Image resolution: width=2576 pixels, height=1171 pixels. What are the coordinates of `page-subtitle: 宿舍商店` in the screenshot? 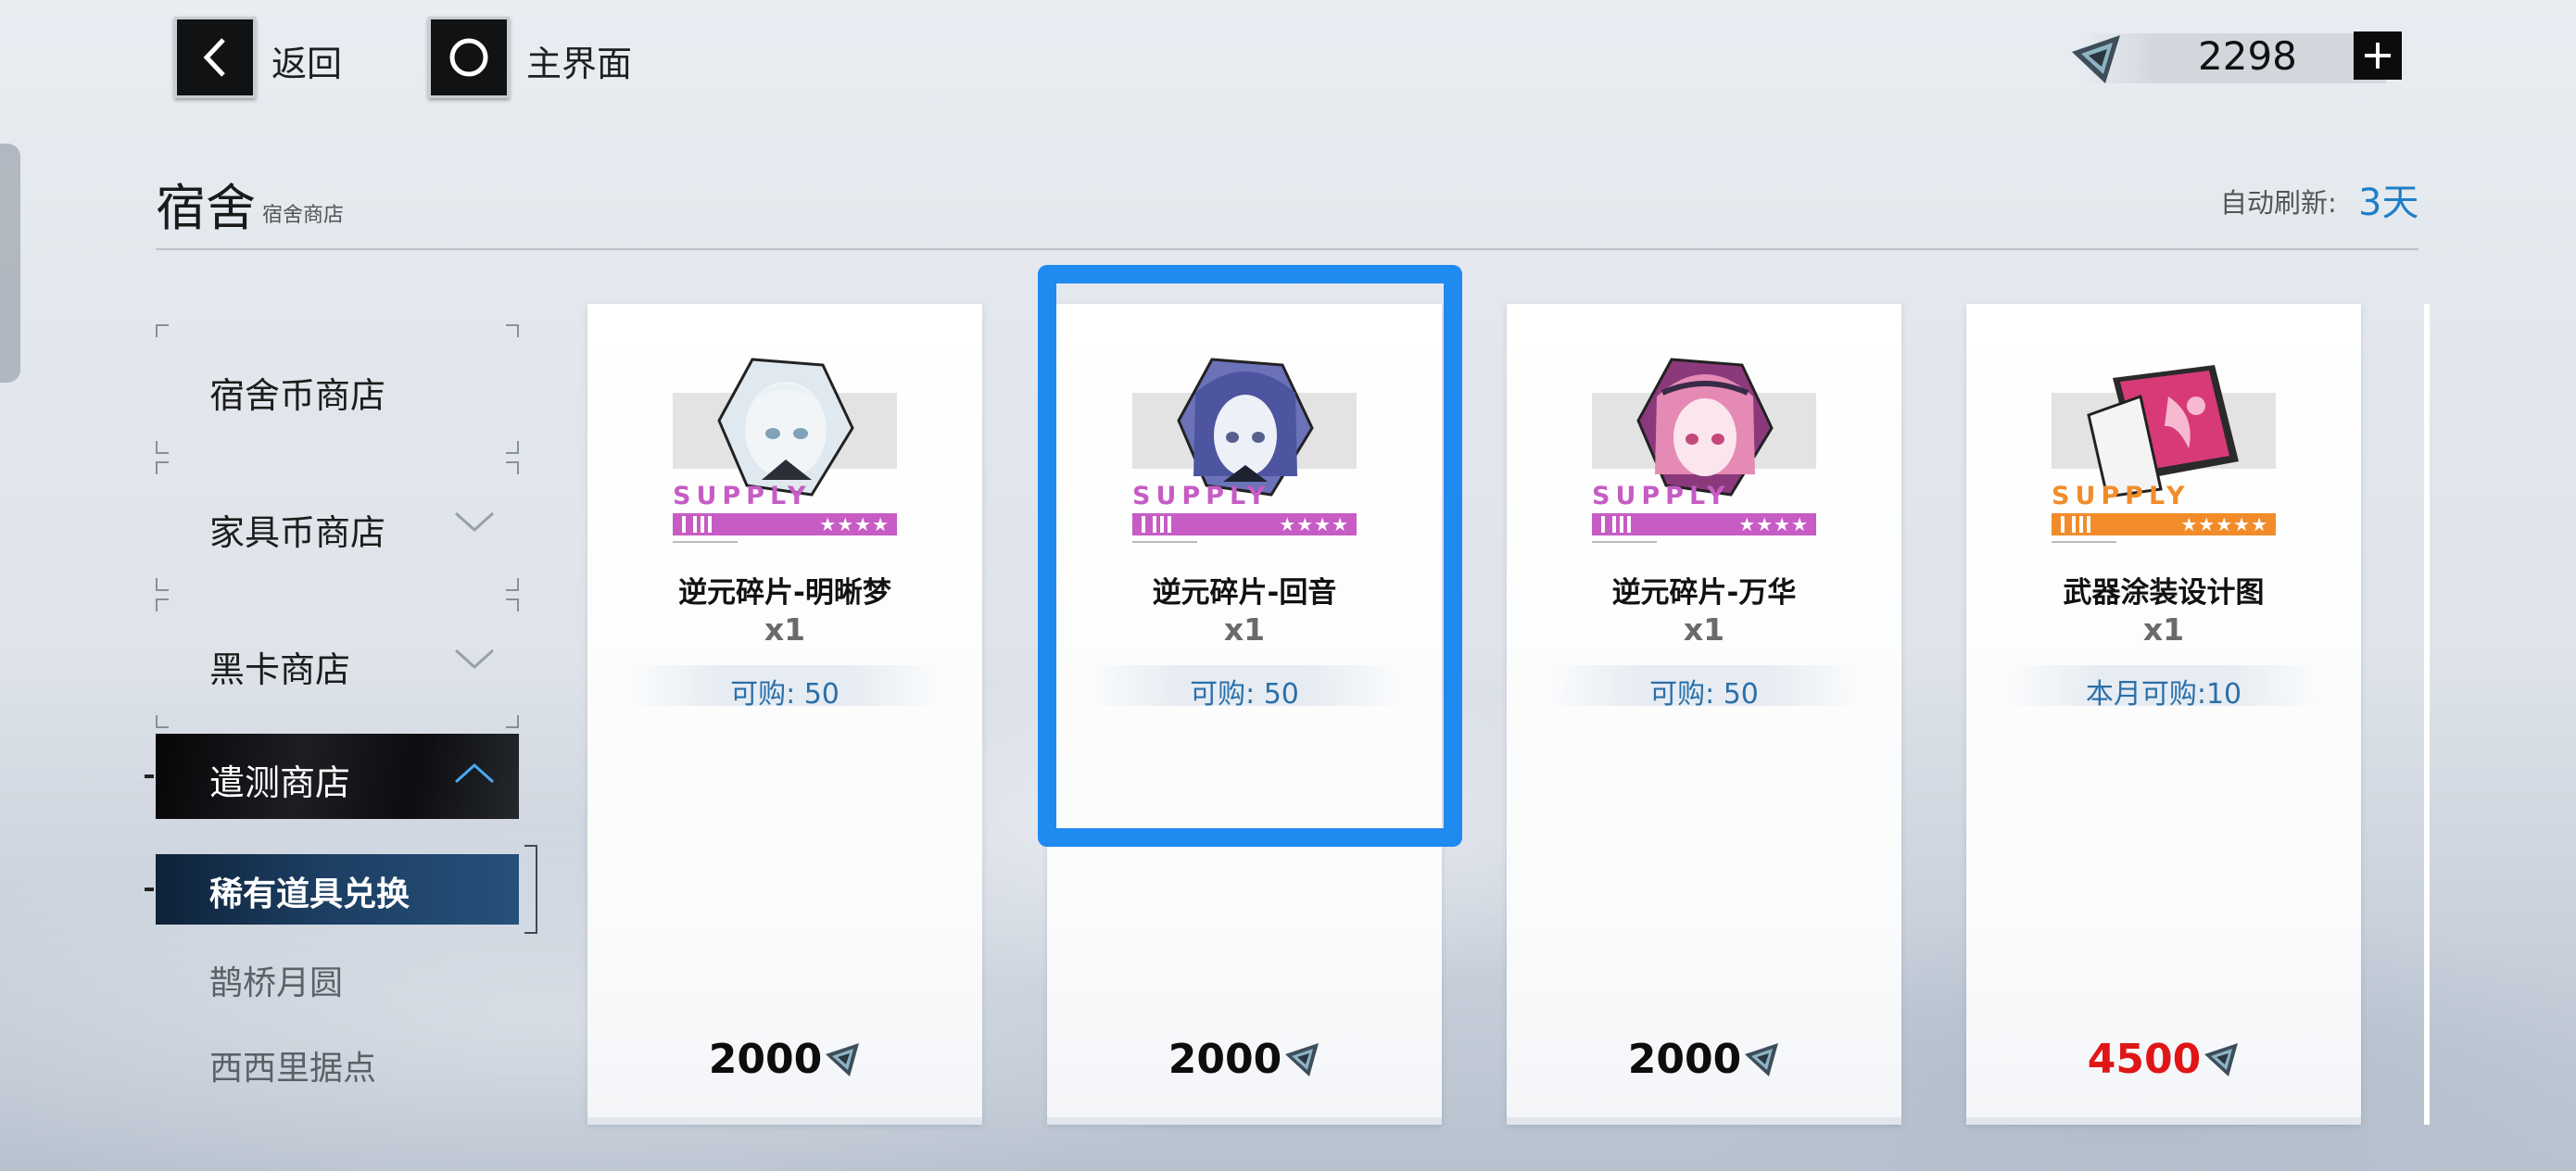 It's located at (303, 216).